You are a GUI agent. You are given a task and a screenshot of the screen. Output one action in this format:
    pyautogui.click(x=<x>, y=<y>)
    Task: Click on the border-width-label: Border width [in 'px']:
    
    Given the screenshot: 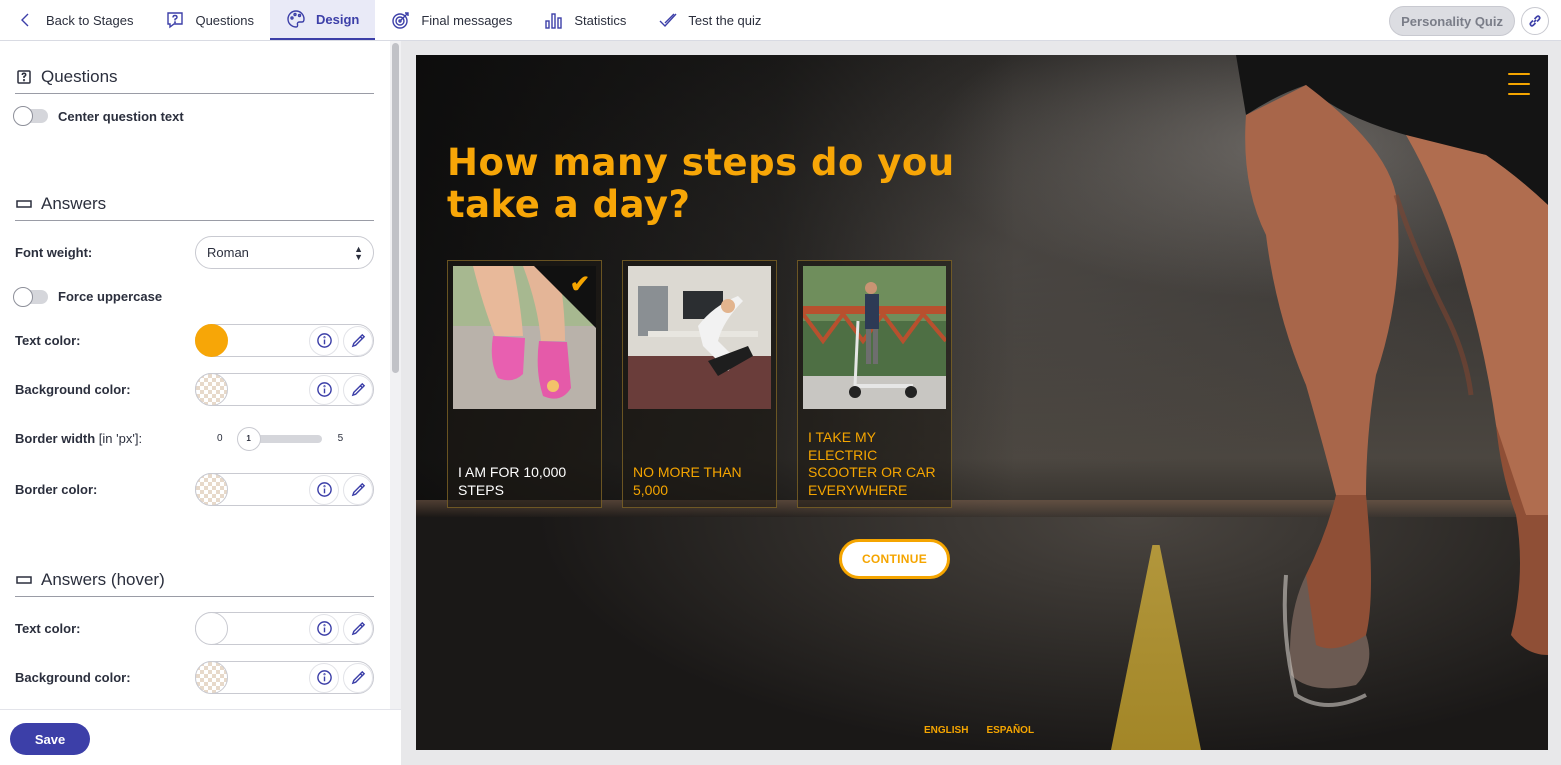 What is the action you would take?
    pyautogui.click(x=79, y=438)
    